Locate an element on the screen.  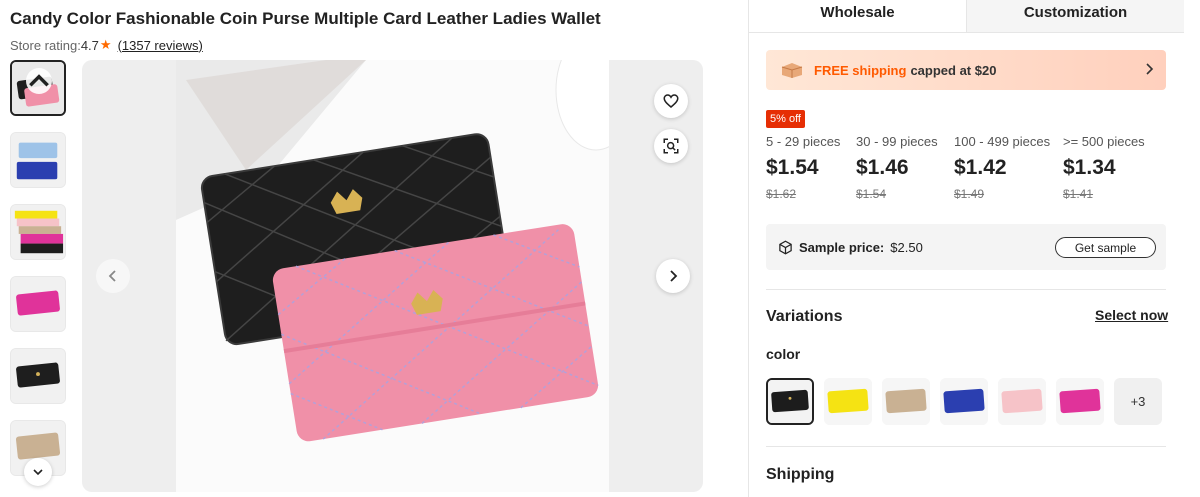
free-shipping-banner: FREE shipping capped at $20 is located at coordinates (966, 70).